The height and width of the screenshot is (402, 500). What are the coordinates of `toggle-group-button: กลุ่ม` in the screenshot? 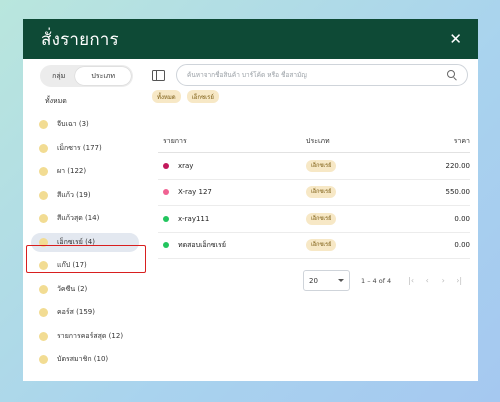 It's located at (58, 76).